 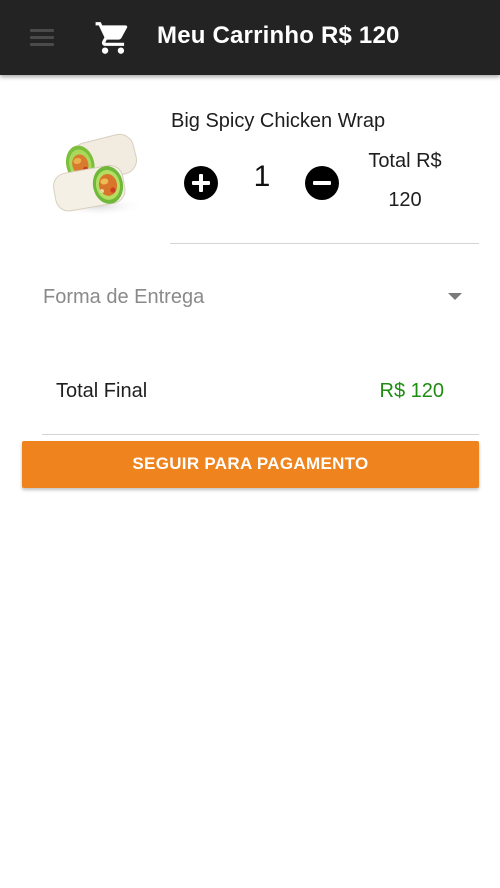 What do you see at coordinates (455, 296) in the screenshot?
I see `dropdown-caret-icon` at bounding box center [455, 296].